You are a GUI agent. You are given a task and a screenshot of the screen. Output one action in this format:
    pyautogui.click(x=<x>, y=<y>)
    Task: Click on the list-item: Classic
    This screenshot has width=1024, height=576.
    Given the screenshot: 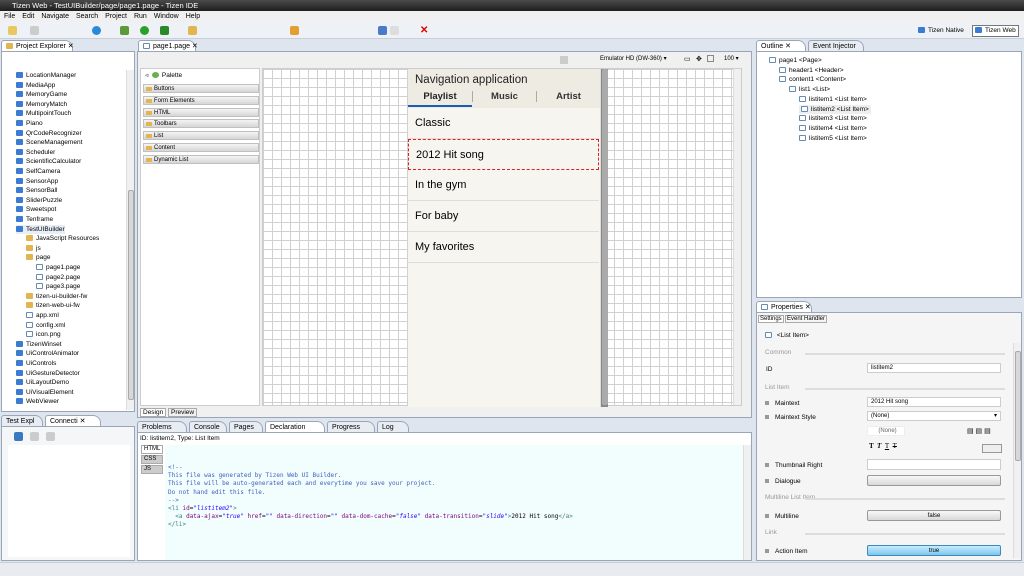 What is the action you would take?
    pyautogui.click(x=503, y=123)
    